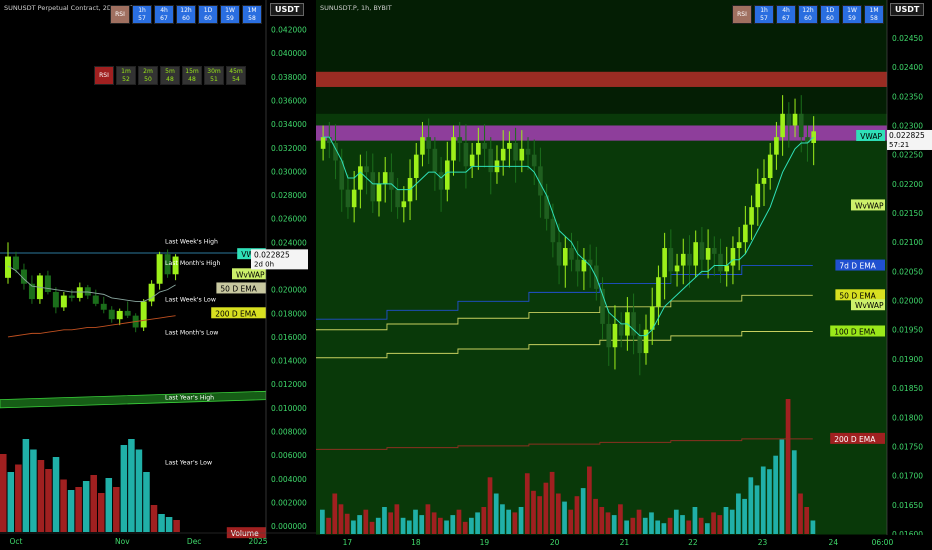  What do you see at coordinates (855, 331) in the screenshot?
I see `right-tag-label: 100 D EMA` at bounding box center [855, 331].